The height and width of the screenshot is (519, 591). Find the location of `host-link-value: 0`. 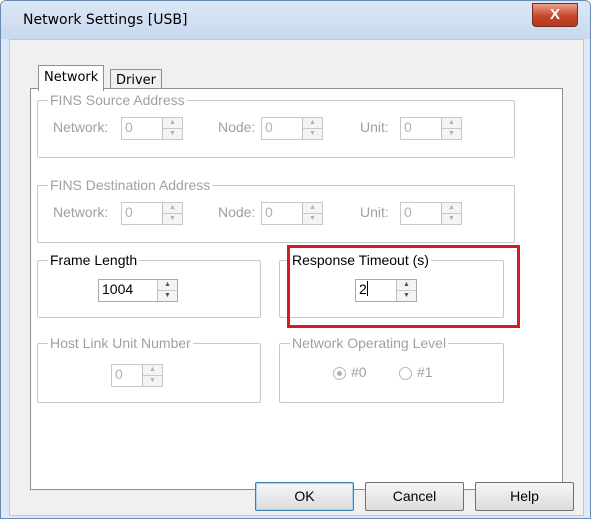

host-link-value: 0 is located at coordinates (119, 374).